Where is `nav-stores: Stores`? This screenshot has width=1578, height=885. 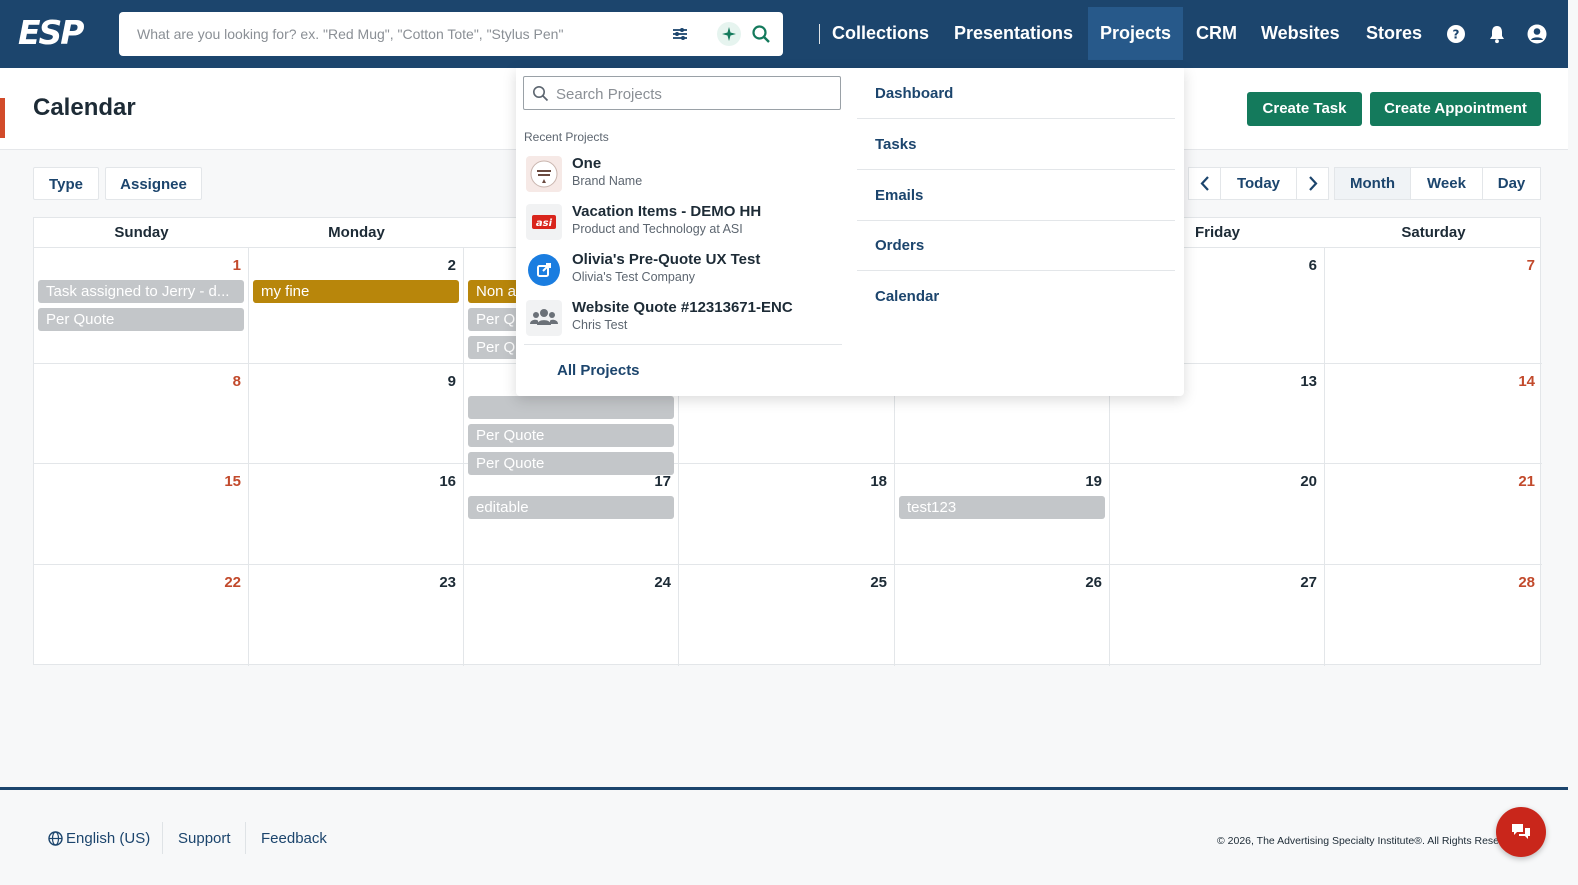
nav-stores: Stores is located at coordinates (1394, 33).